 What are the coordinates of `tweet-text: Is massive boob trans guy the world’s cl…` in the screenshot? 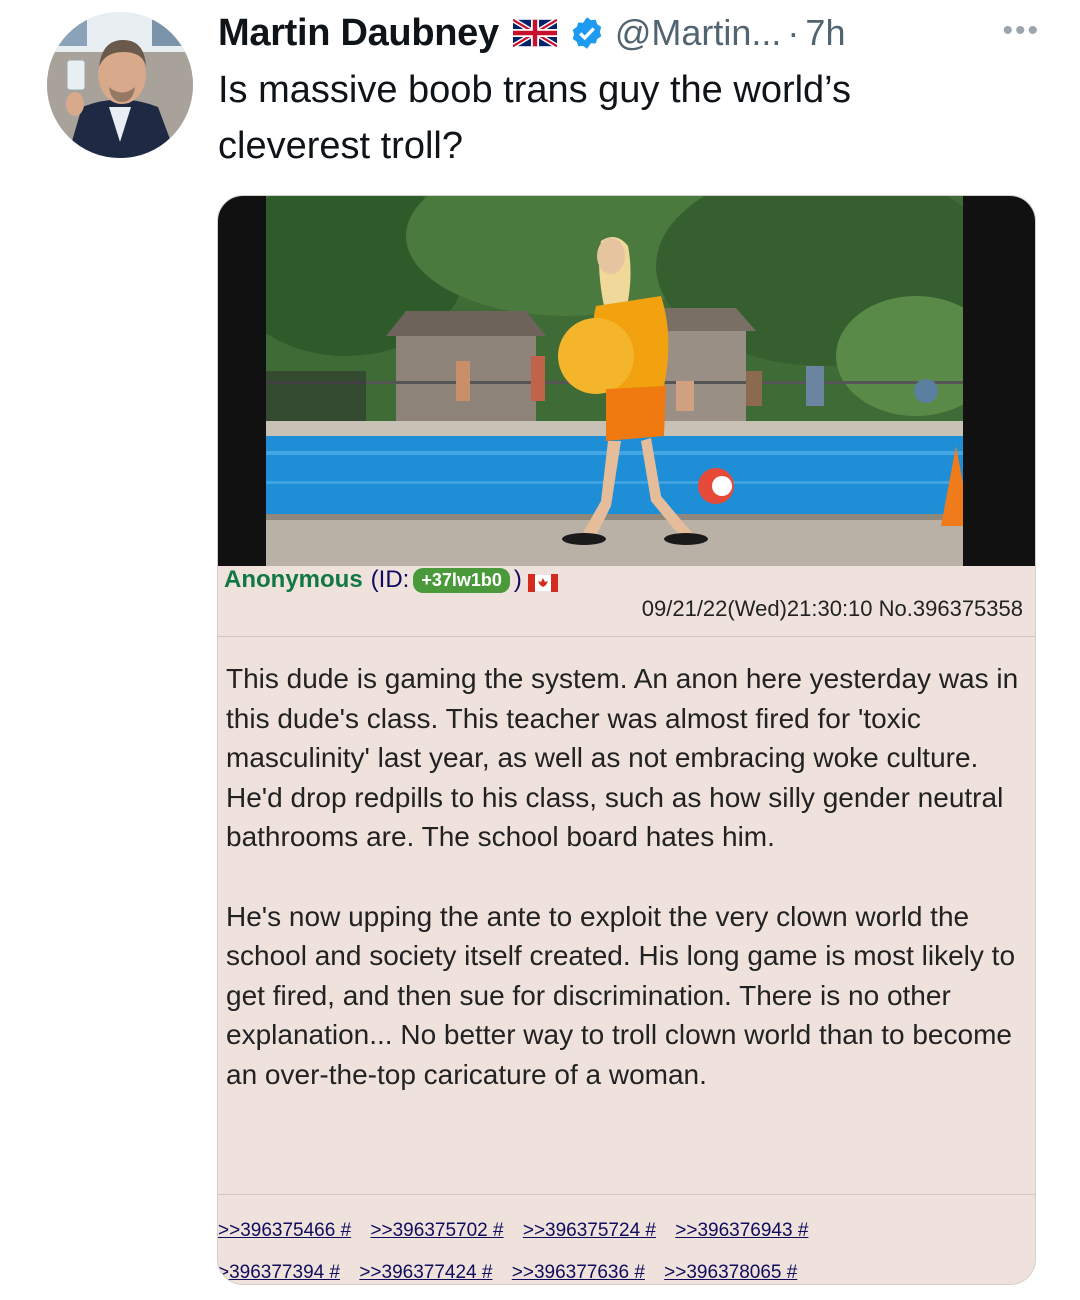 It's located at (534, 118).